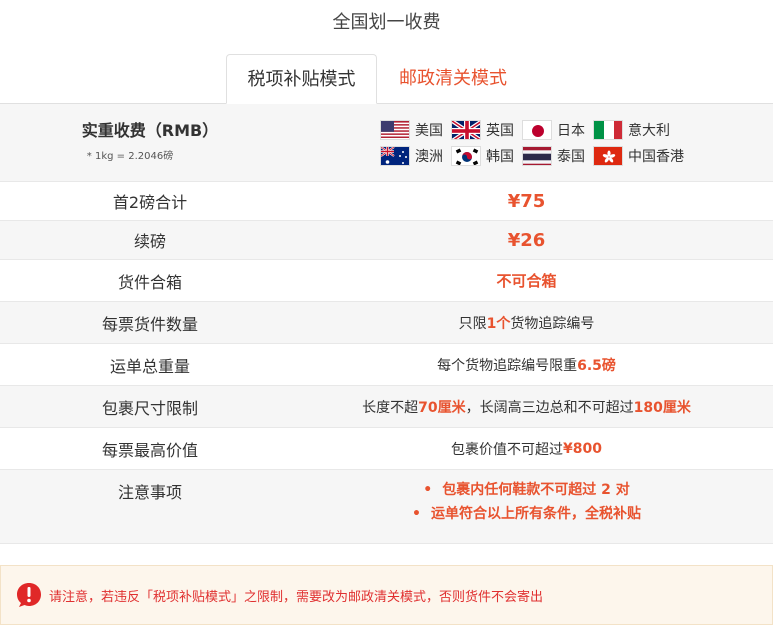  What do you see at coordinates (442, 407) in the screenshot?
I see `value-highlight: 70厘米` at bounding box center [442, 407].